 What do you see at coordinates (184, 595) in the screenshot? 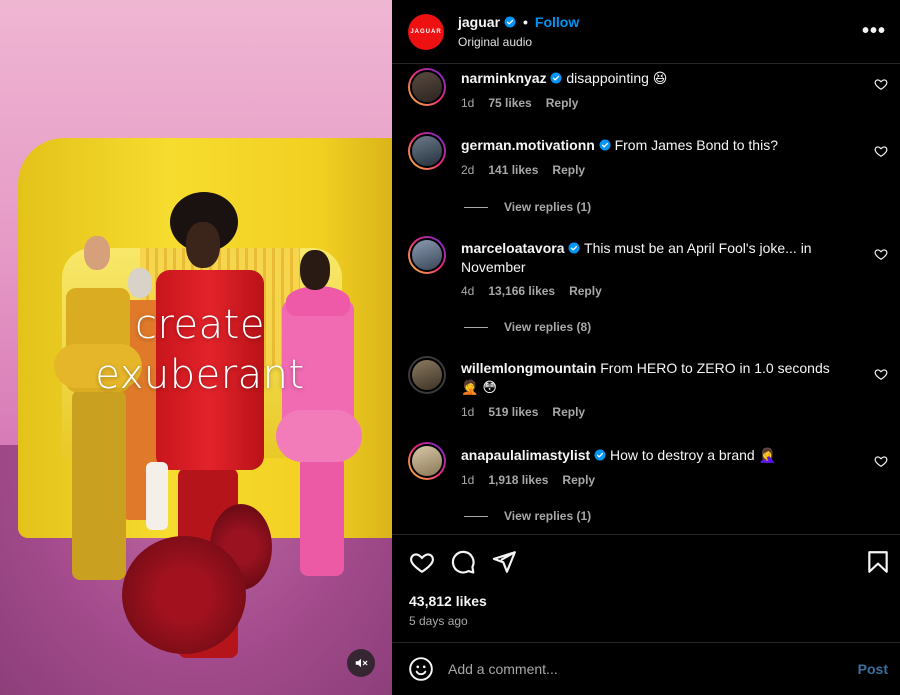
I see `model-red-fur-skirt` at bounding box center [184, 595].